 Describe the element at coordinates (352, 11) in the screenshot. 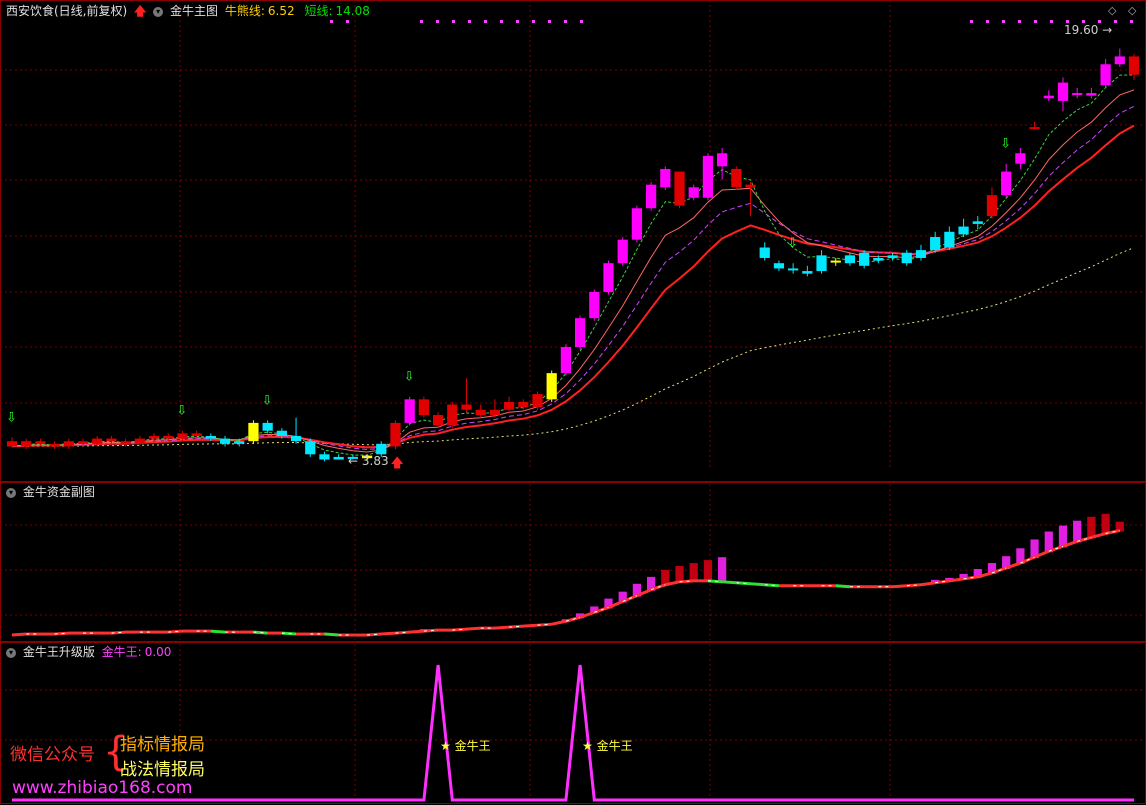

I see `short-value: 14.08` at that location.